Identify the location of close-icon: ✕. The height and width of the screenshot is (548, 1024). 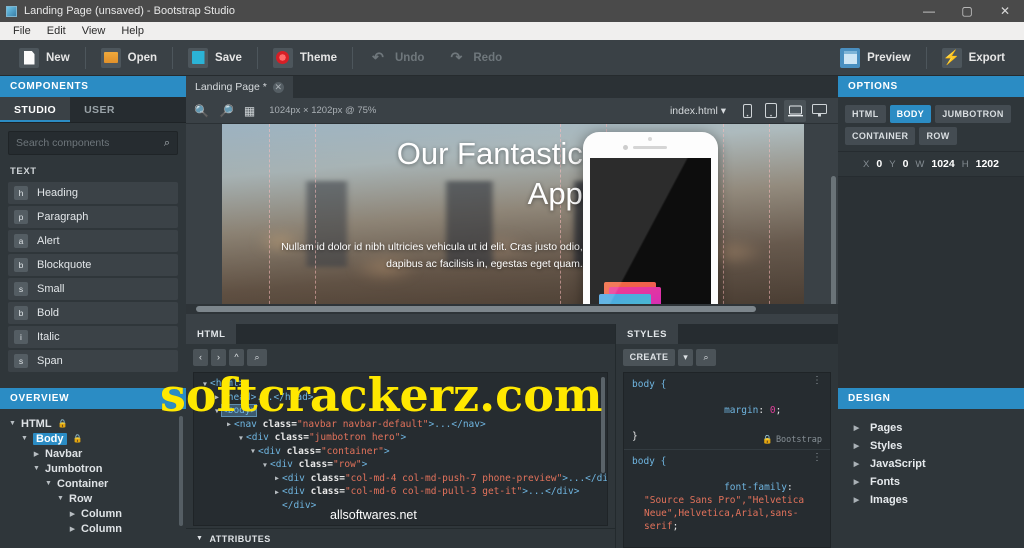
(278, 87).